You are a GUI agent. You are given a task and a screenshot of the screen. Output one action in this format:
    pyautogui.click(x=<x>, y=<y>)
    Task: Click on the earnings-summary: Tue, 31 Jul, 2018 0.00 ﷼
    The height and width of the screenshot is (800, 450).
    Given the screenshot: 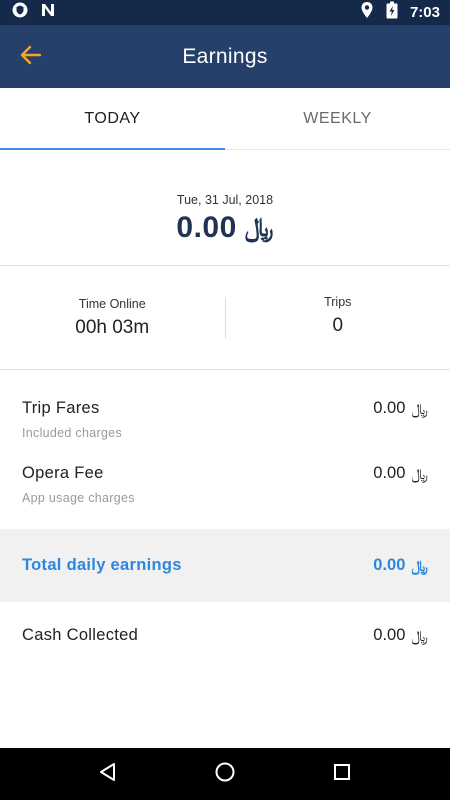 What is the action you would take?
    pyautogui.click(x=225, y=208)
    